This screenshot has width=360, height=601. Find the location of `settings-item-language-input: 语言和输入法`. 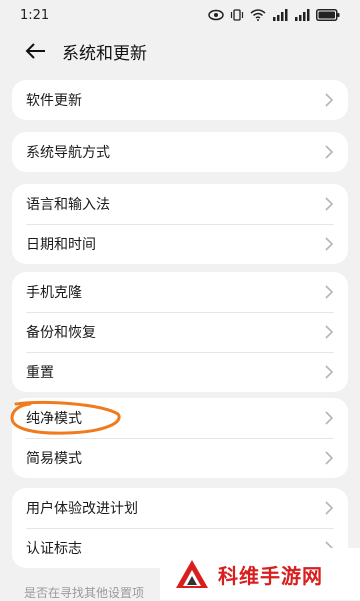

settings-item-language-input: 语言和输入法 is located at coordinates (180, 204).